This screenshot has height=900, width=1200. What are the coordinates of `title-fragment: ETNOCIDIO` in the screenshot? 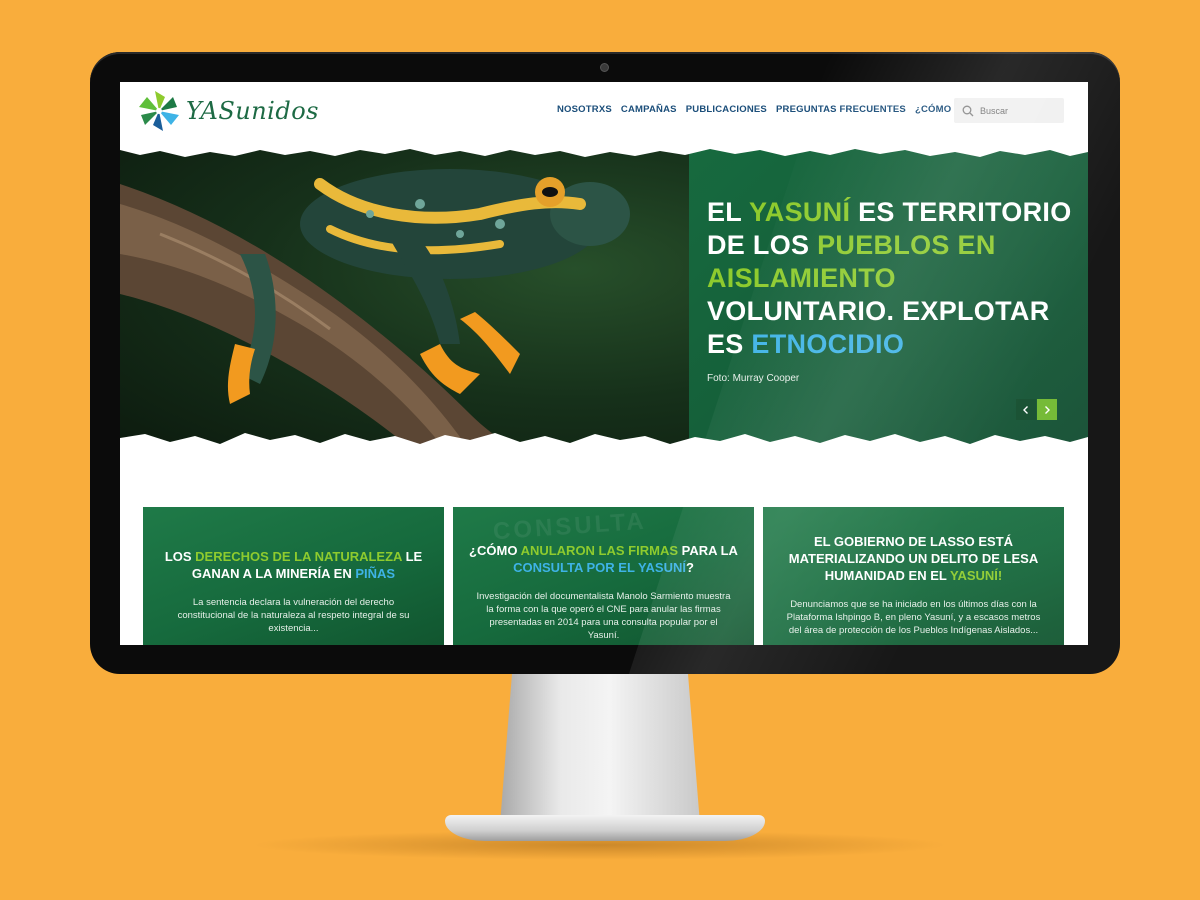 It's located at (828, 344).